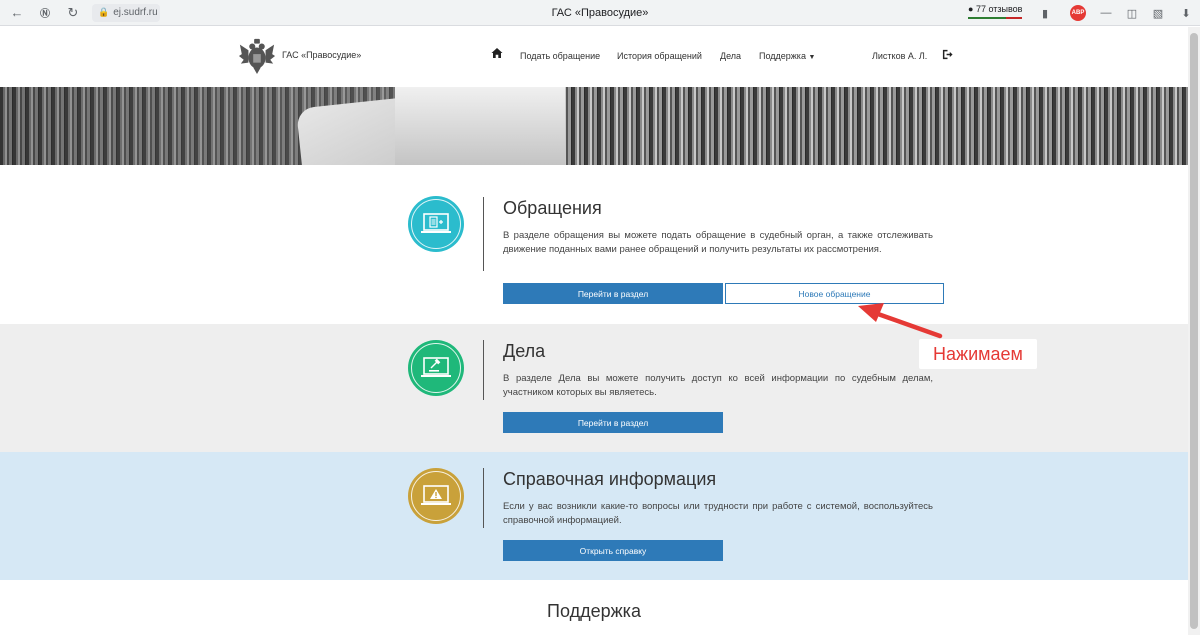  I want to click on help-divider, so click(483, 498).